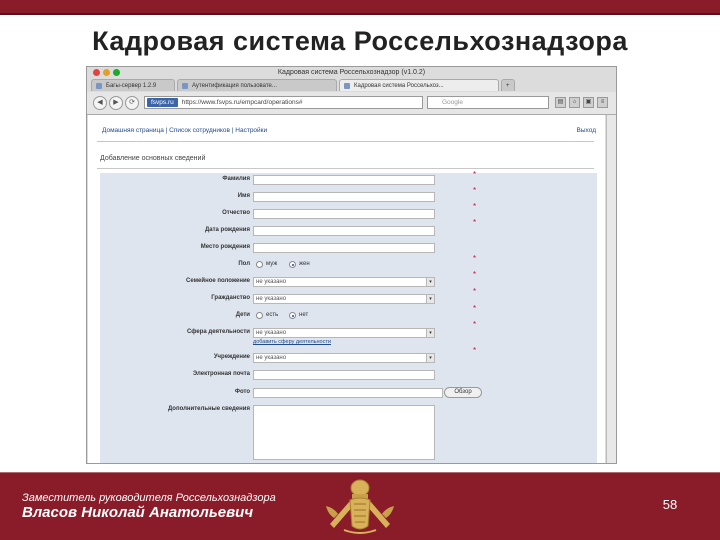 The width and height of the screenshot is (720, 540). I want to click on email-input, so click(344, 375).